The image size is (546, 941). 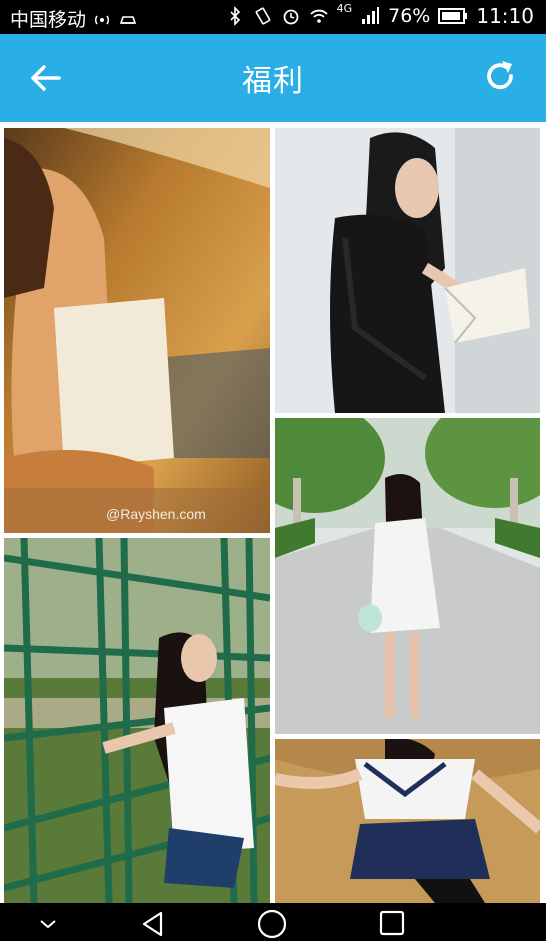 I want to click on back-triangle-icon, so click(x=153, y=924).